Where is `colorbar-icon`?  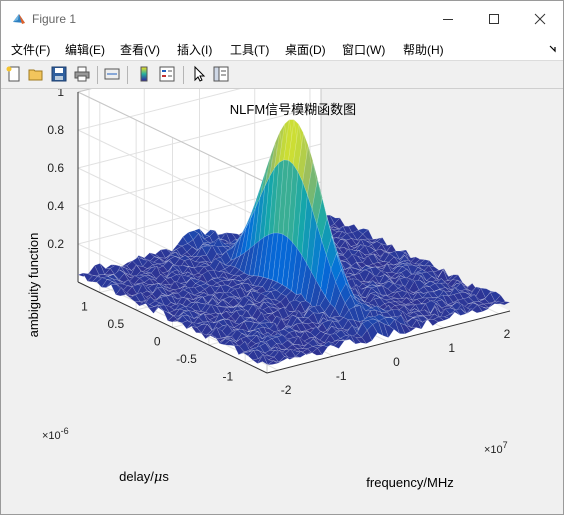
colorbar-icon is located at coordinates (144, 74).